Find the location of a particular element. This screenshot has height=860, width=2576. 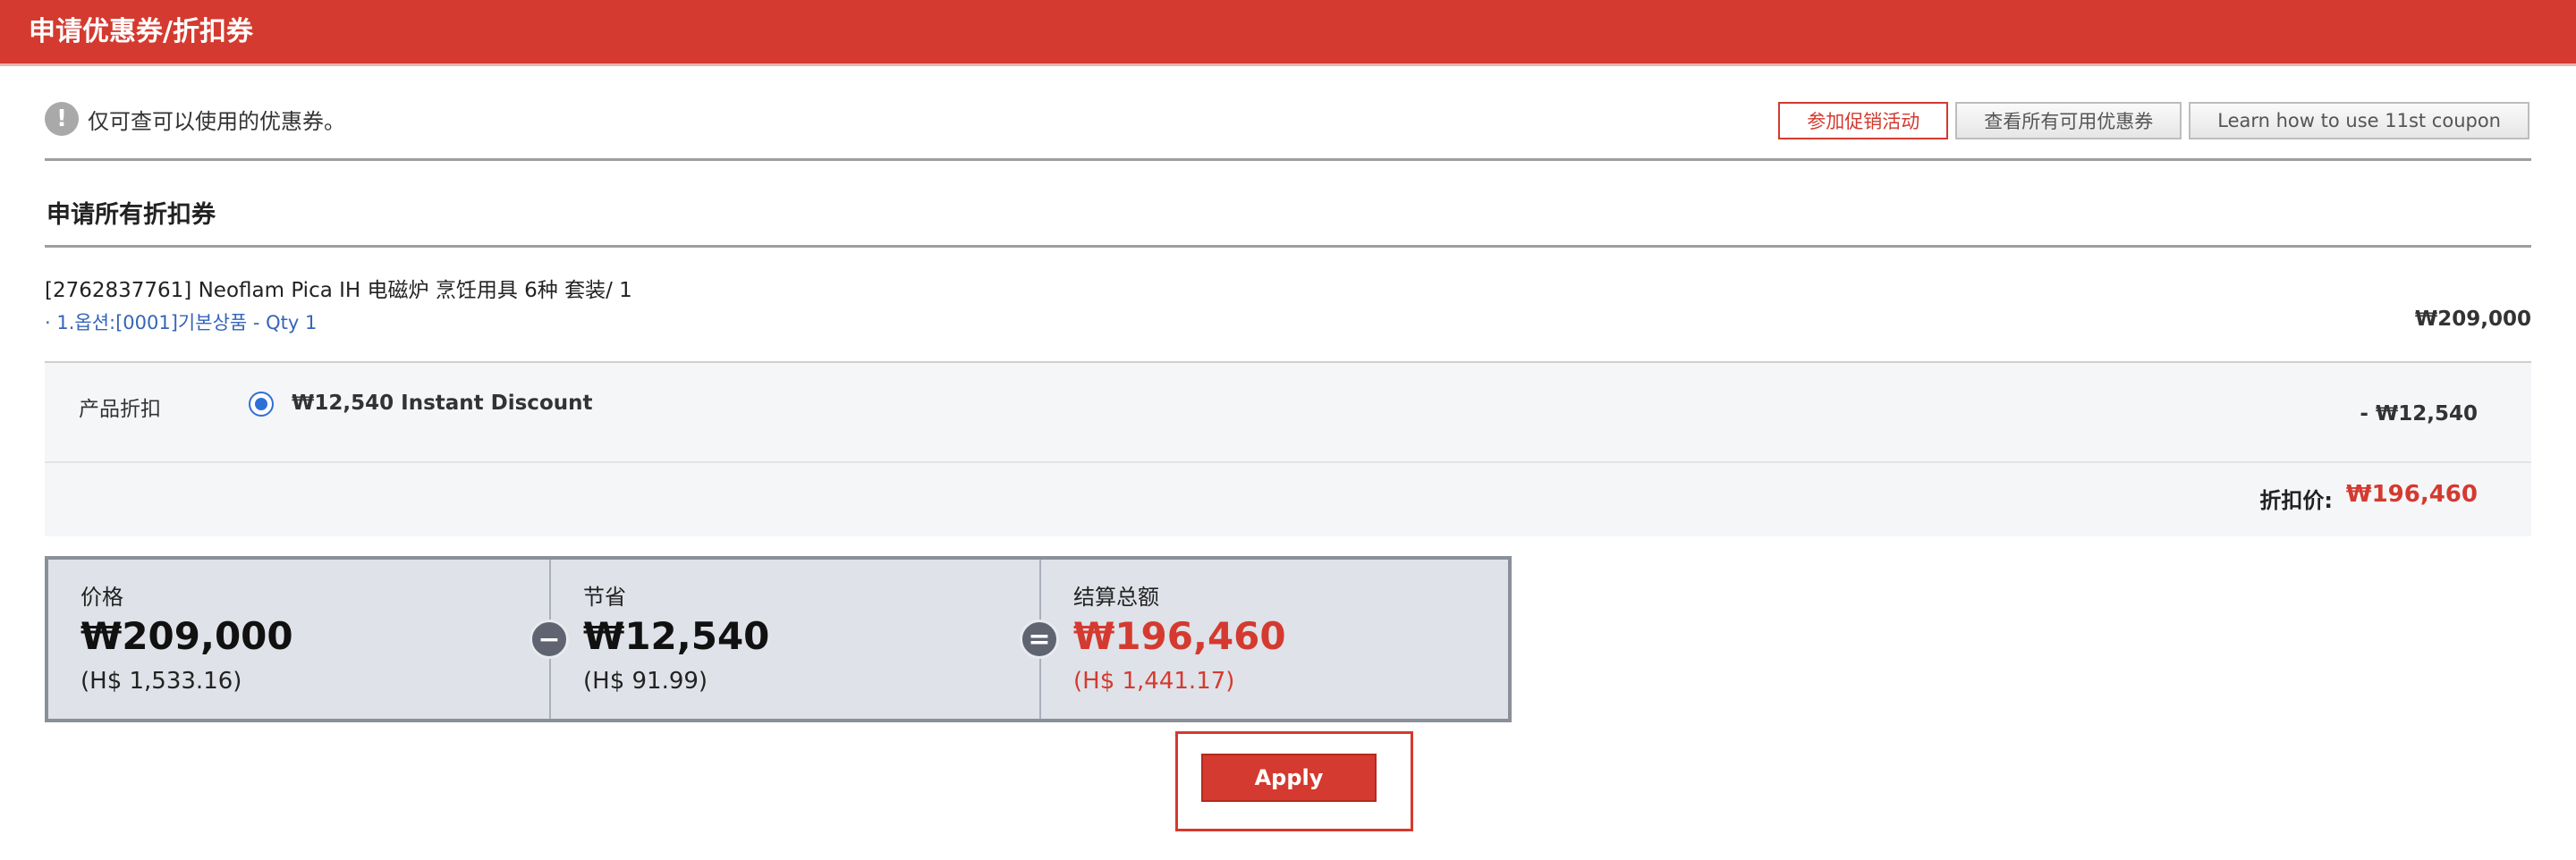

apply-button: Apply is located at coordinates (1289, 778).